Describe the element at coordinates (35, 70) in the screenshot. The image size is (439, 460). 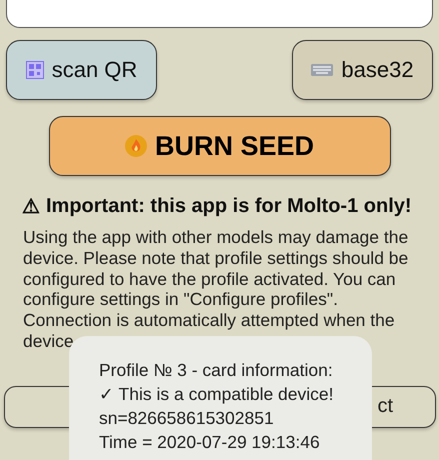
I see `qr-code-icon` at that location.